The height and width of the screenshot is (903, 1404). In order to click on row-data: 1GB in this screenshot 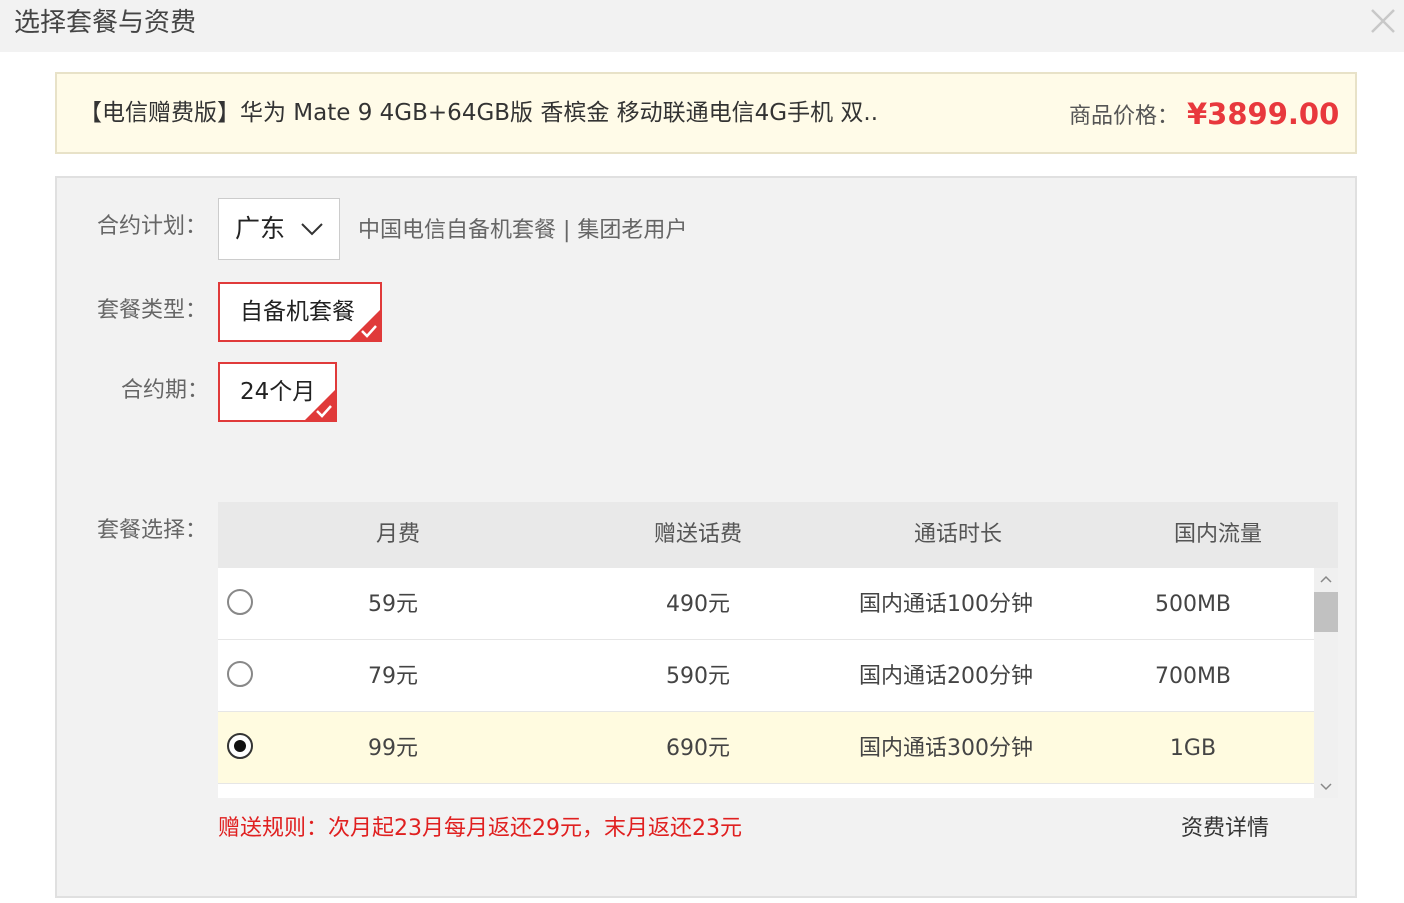, I will do `click(1193, 748)`.